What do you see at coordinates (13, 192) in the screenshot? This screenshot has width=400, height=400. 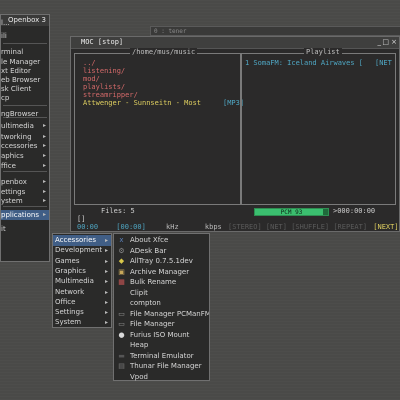 I see `openbox-menu-item-label: ettings` at bounding box center [13, 192].